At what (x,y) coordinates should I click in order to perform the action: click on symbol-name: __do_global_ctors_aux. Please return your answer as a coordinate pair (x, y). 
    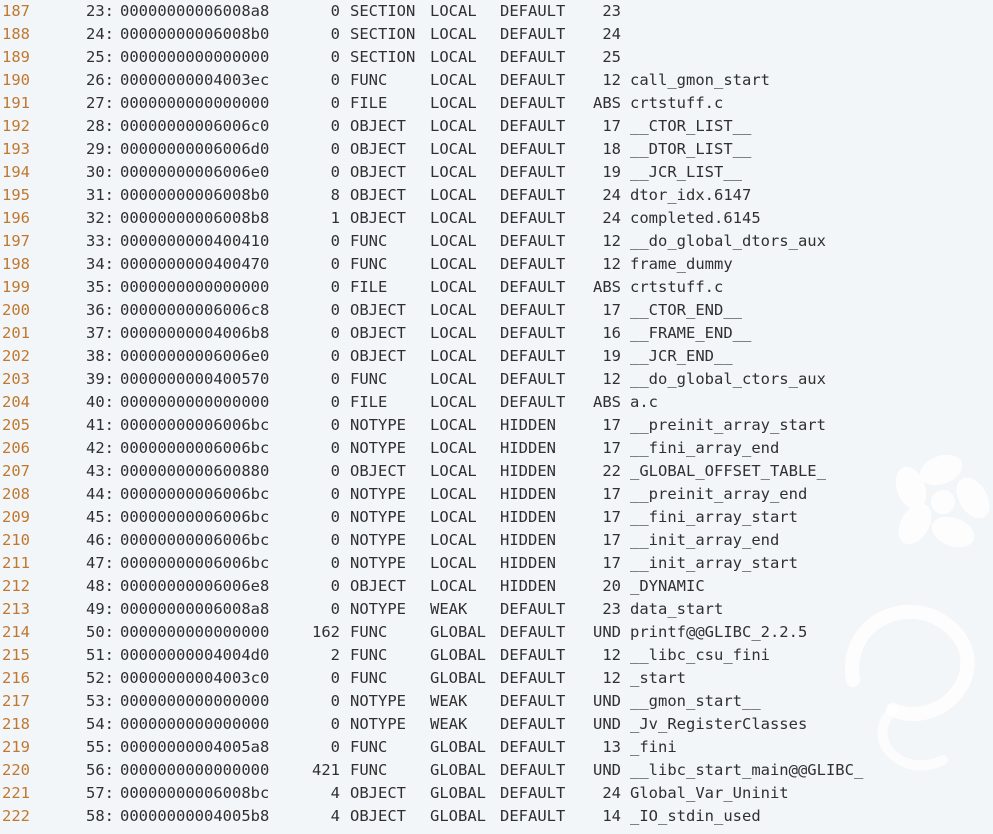
    Looking at the image, I should click on (728, 379).